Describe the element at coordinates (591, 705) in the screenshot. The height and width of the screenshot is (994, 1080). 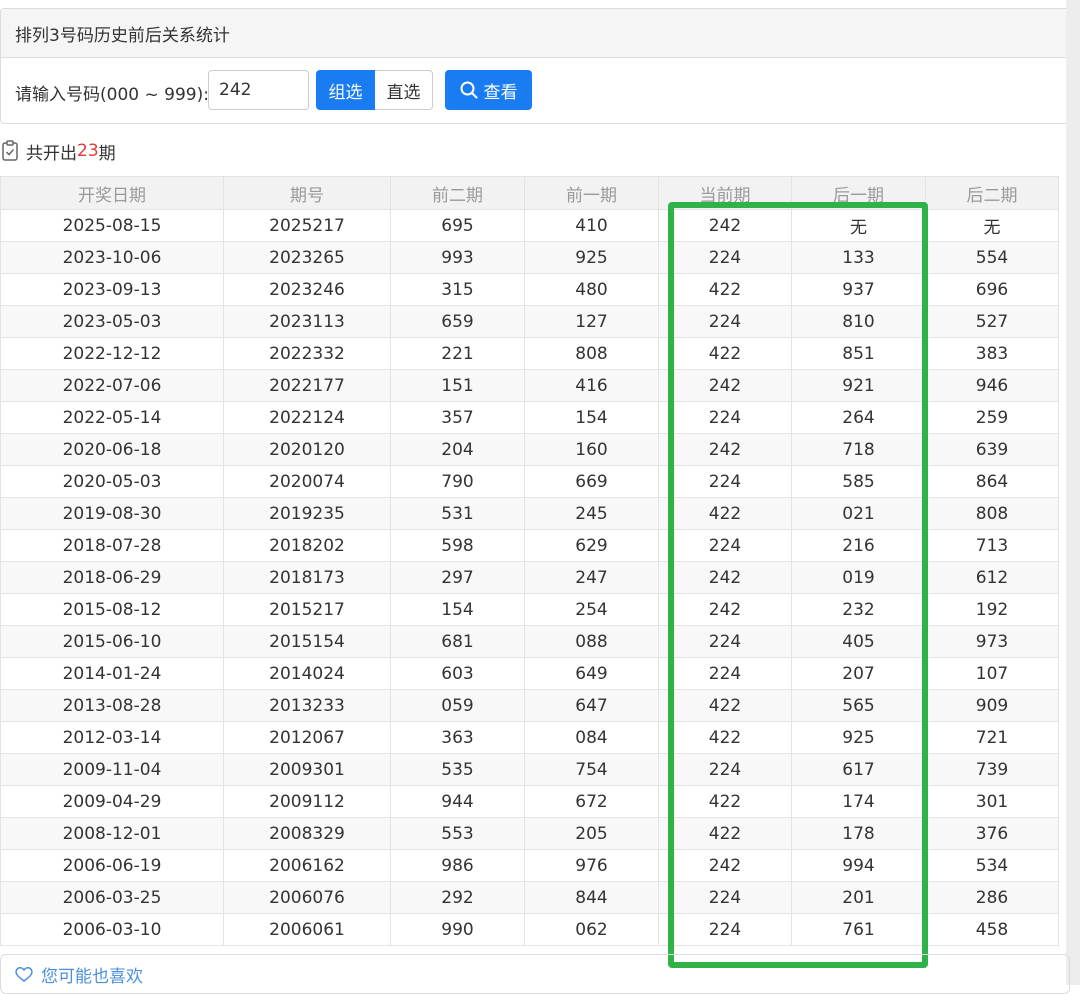
I see `cell-prev-1: 647` at that location.